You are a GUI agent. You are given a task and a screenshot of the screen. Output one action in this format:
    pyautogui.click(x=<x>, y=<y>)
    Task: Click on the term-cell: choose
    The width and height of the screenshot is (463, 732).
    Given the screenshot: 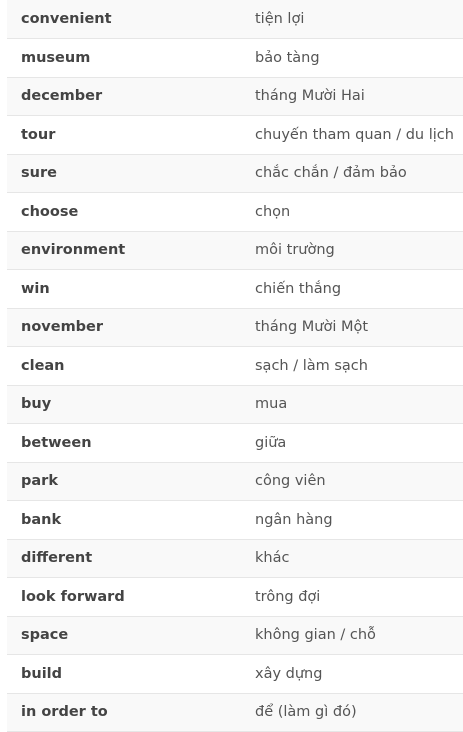 What is the action you would take?
    pyautogui.click(x=124, y=212)
    